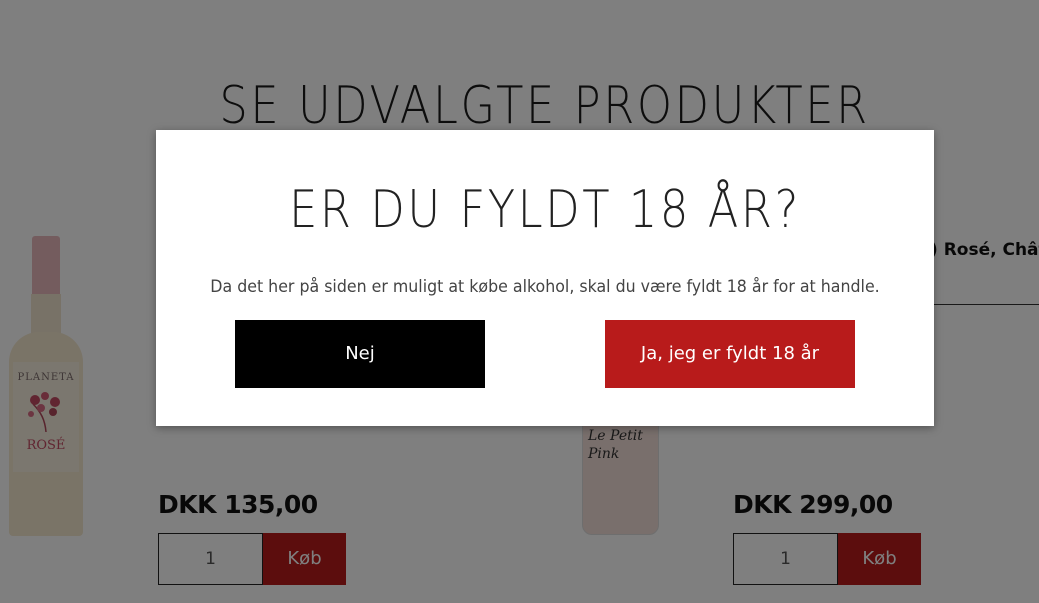 The image size is (1039, 603). I want to click on no-button: Nej, so click(360, 354).